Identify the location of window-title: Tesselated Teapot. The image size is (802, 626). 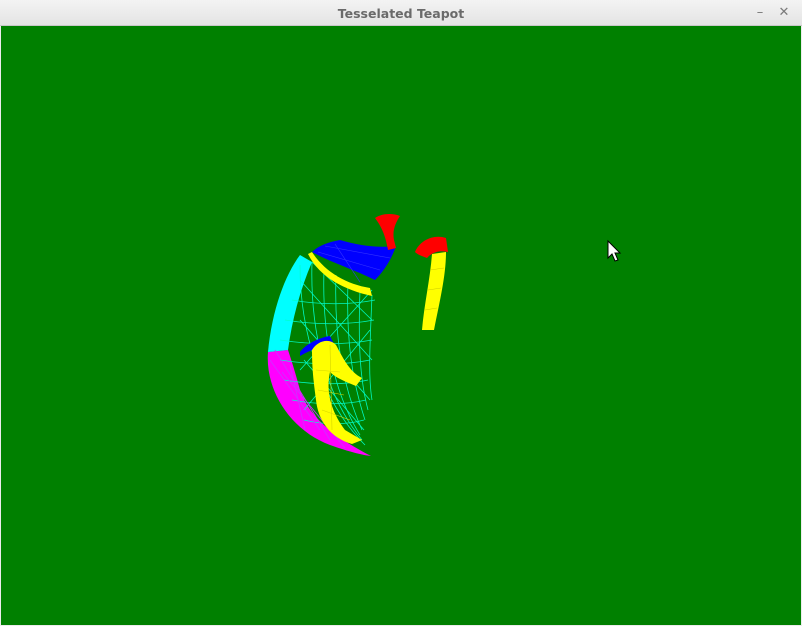
(401, 13).